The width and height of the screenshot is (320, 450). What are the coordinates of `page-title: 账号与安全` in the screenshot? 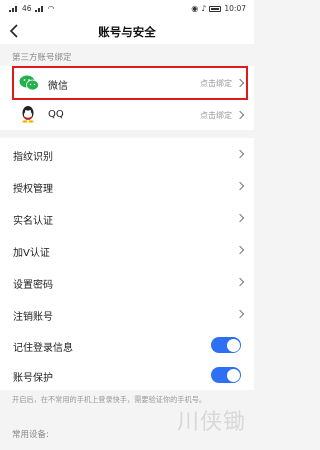 It's located at (127, 32).